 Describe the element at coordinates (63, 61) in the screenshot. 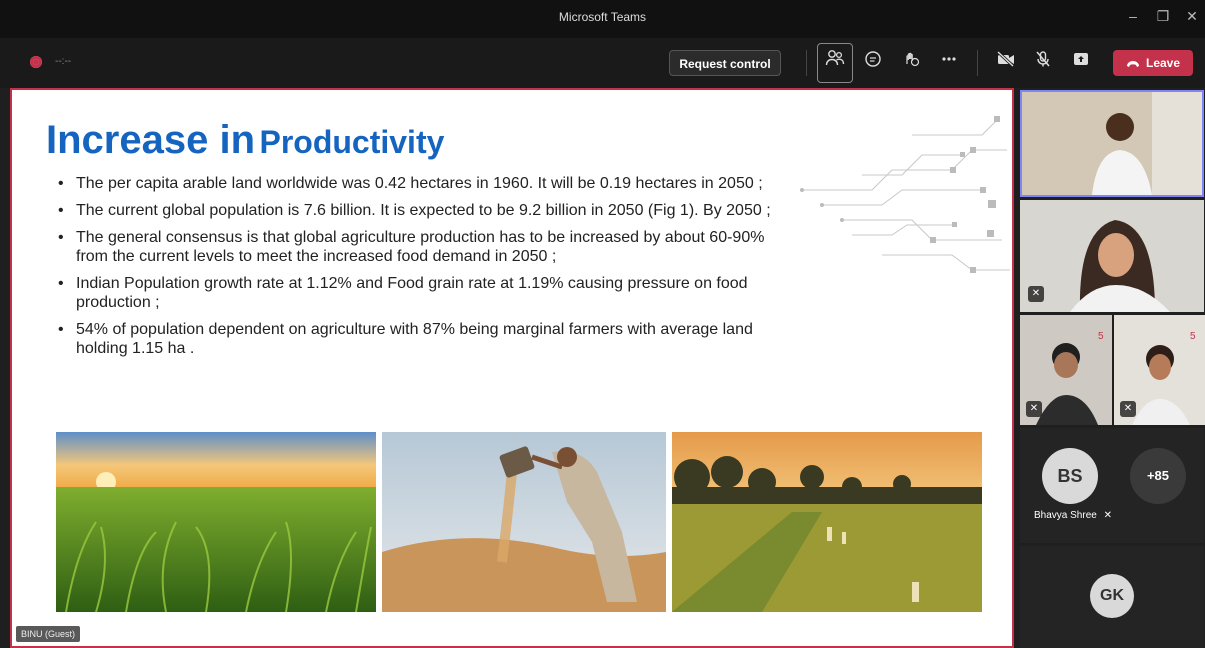

I see `meeting-timer: --:--` at that location.